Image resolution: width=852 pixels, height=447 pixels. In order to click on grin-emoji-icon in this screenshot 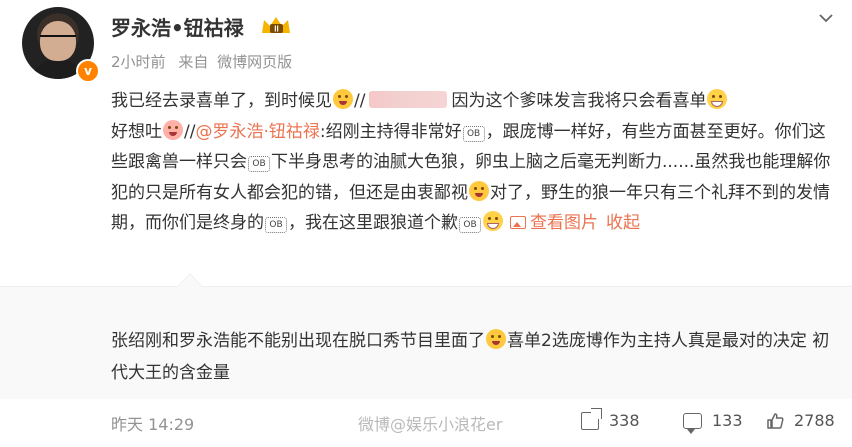, I will do `click(717, 99)`.